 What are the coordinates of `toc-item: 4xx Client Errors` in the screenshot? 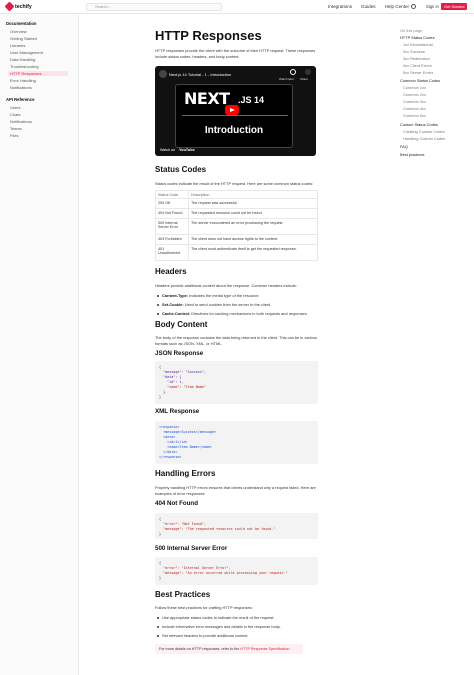 It's located at (417, 65).